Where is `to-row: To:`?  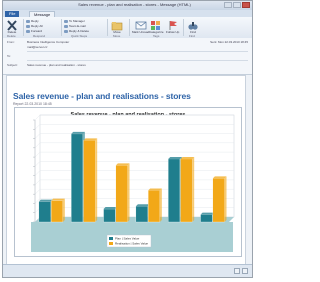
to-row: To: is located at coordinates (9, 56).